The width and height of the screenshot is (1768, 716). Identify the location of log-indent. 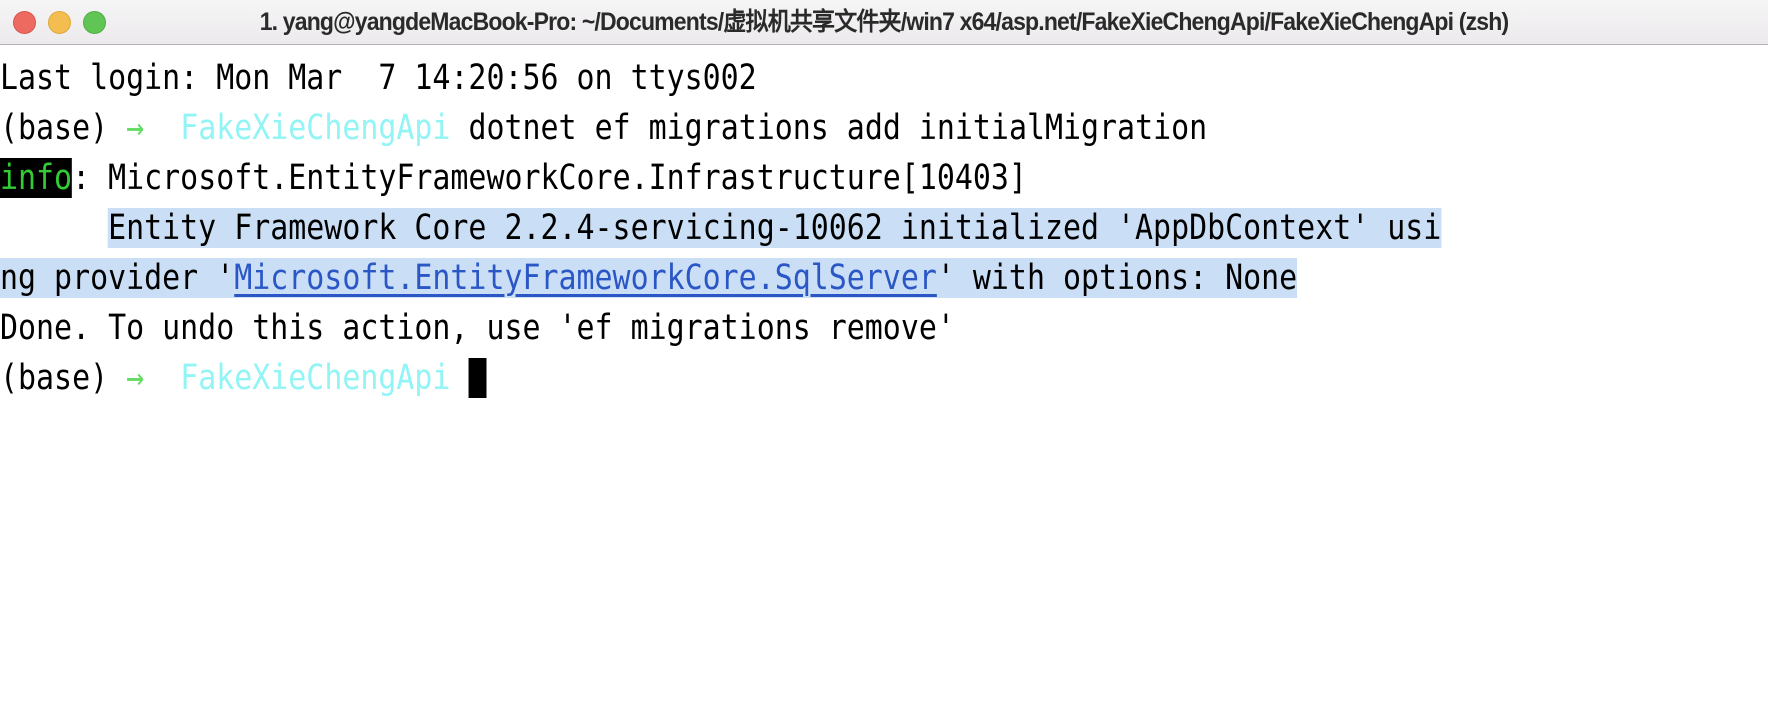
(54, 228).